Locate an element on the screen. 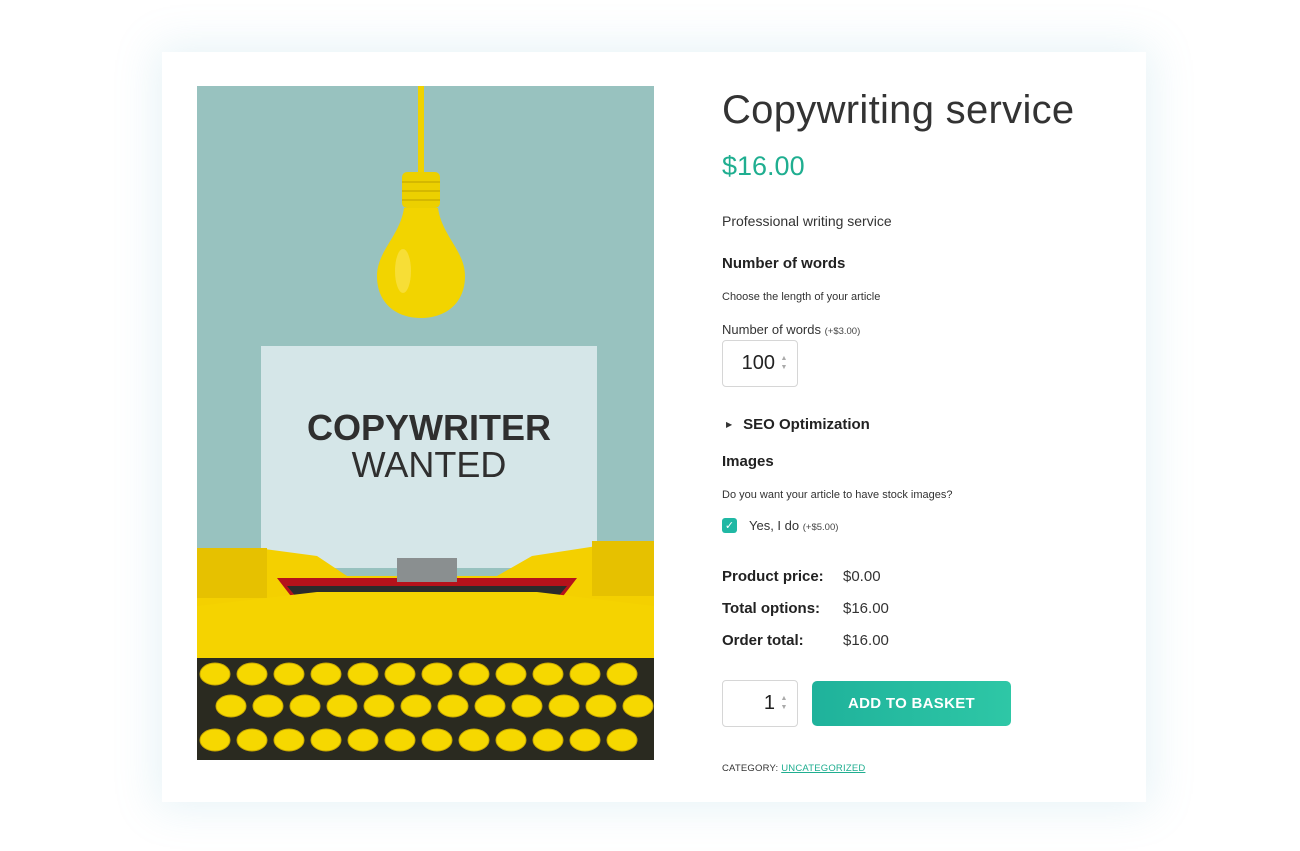  product-title: Copywriting service is located at coordinates (898, 110).